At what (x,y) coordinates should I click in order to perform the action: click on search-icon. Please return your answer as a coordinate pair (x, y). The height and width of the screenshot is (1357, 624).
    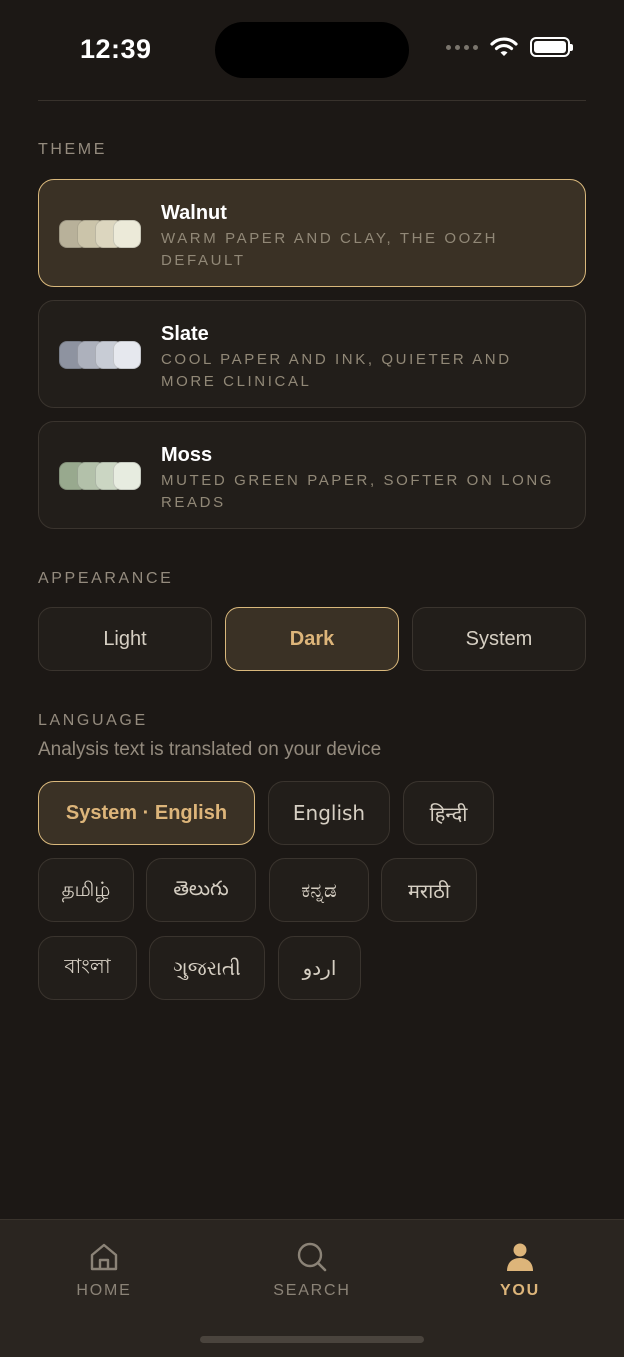
    Looking at the image, I should click on (312, 1257).